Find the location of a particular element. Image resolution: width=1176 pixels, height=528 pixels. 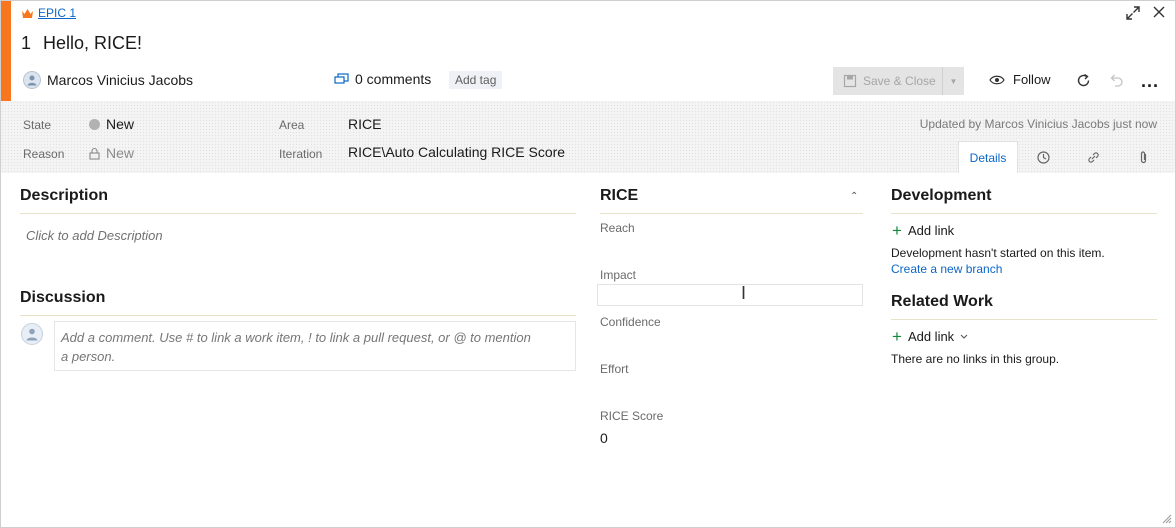

description-editor: Click to add Description is located at coordinates (94, 235).